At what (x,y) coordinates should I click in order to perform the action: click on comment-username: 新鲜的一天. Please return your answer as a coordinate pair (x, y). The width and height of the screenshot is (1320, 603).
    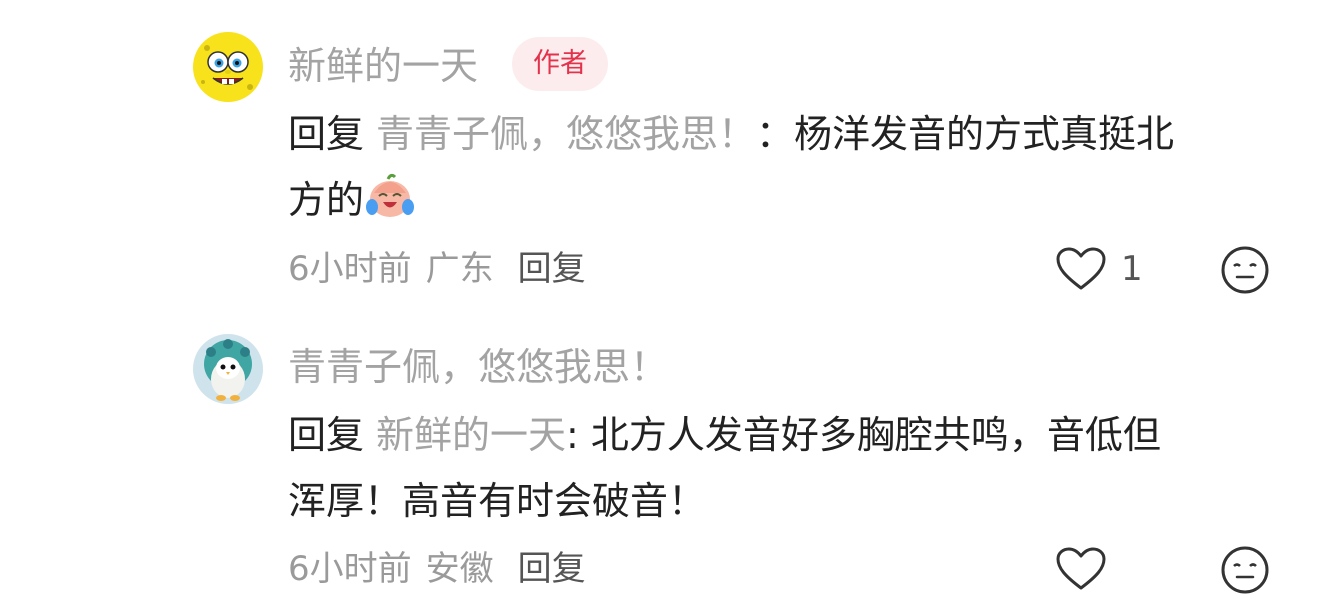
    Looking at the image, I should click on (383, 66).